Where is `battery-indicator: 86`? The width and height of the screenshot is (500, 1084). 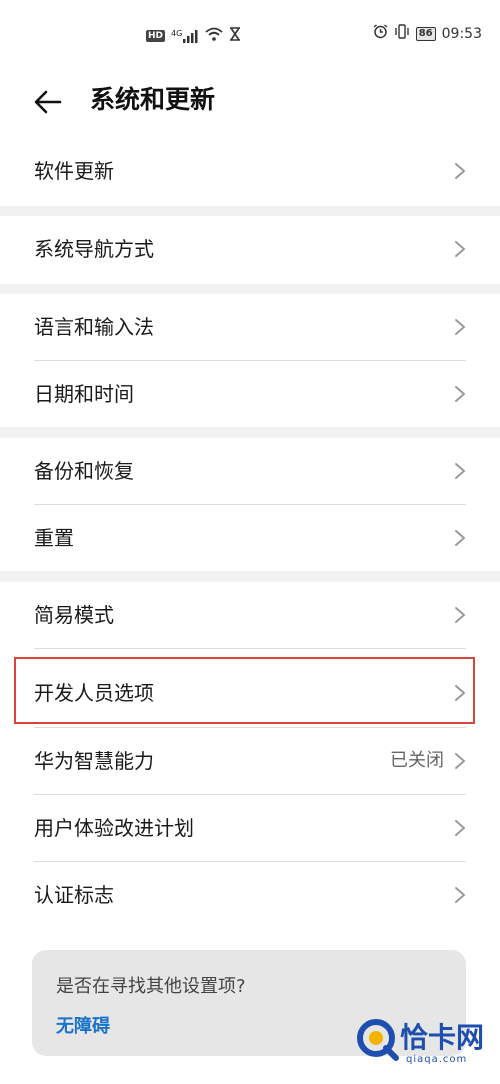
battery-indicator: 86 is located at coordinates (425, 33).